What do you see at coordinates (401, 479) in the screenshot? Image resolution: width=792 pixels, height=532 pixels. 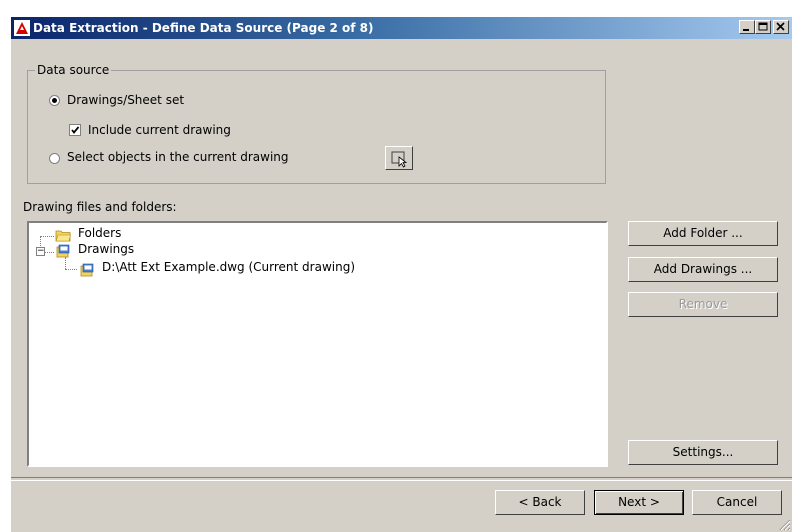 I see `footer-separator` at bounding box center [401, 479].